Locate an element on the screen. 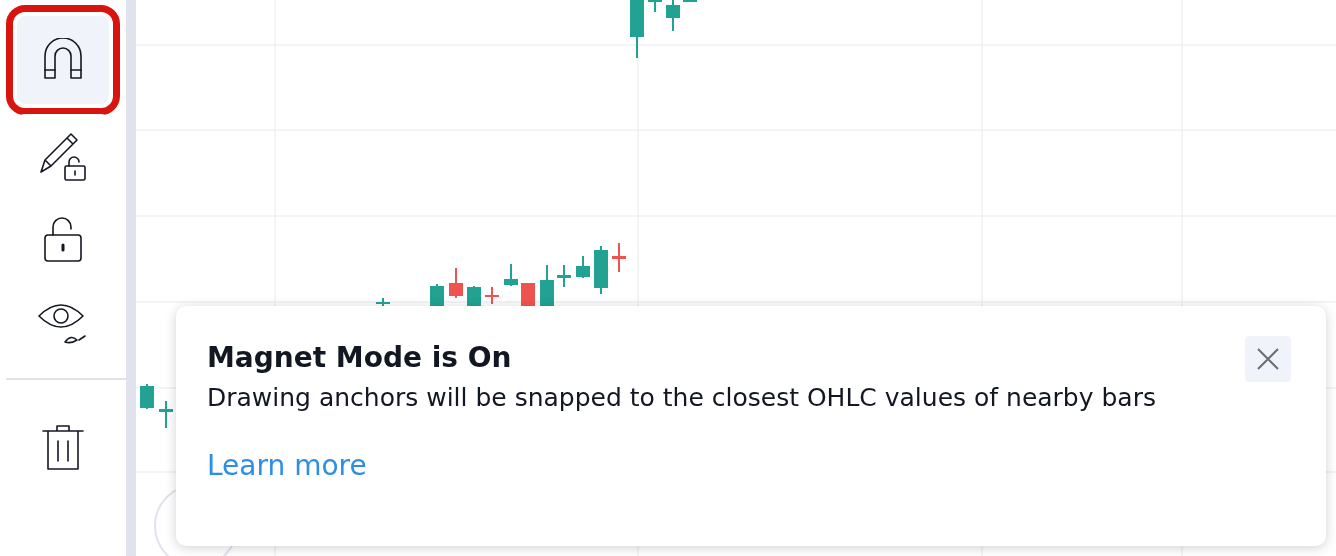 The height and width of the screenshot is (556, 1336). lock-icon is located at coordinates (63, 240).